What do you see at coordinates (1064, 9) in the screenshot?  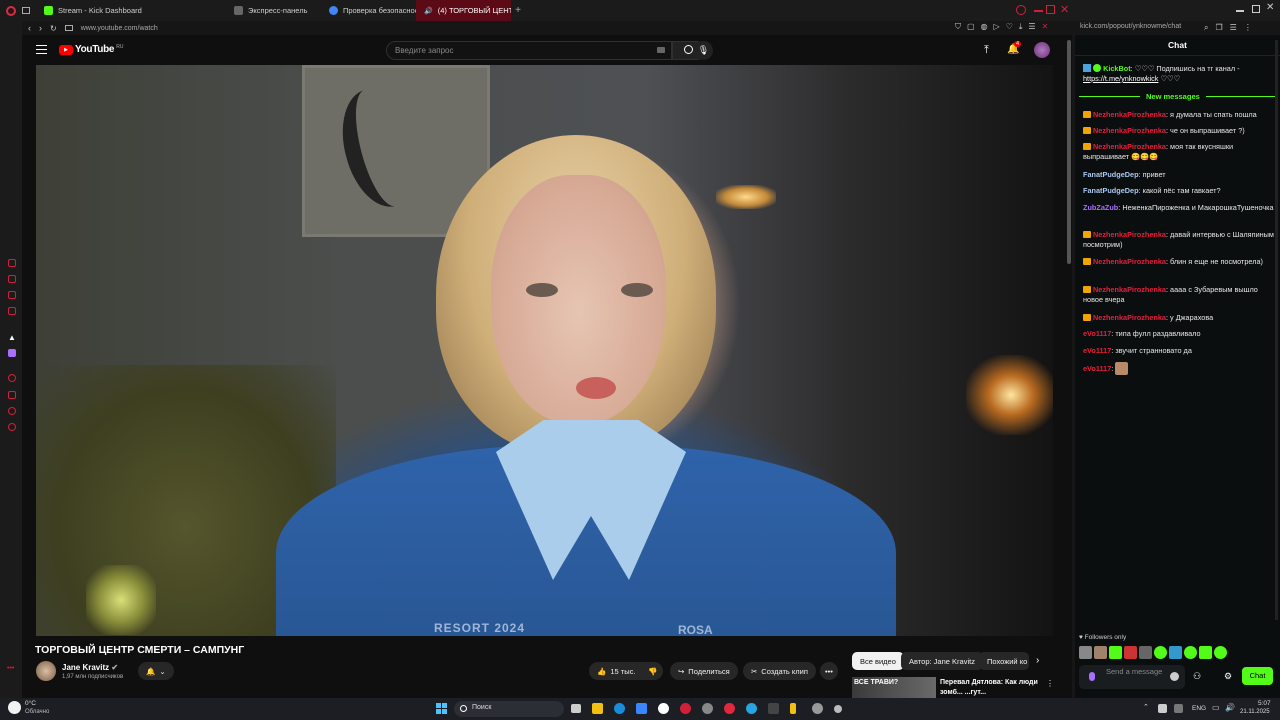 I see `close-icon: ✕` at bounding box center [1064, 9].